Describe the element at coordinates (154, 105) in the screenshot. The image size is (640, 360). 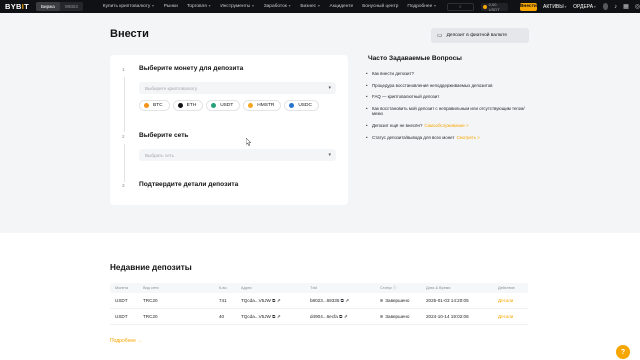
I see `coin-chip-btc: BTC` at that location.